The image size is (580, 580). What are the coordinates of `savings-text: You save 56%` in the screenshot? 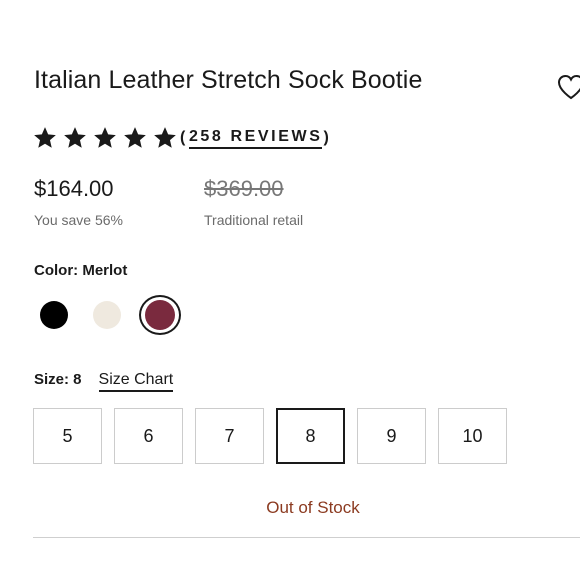 It's located at (78, 220).